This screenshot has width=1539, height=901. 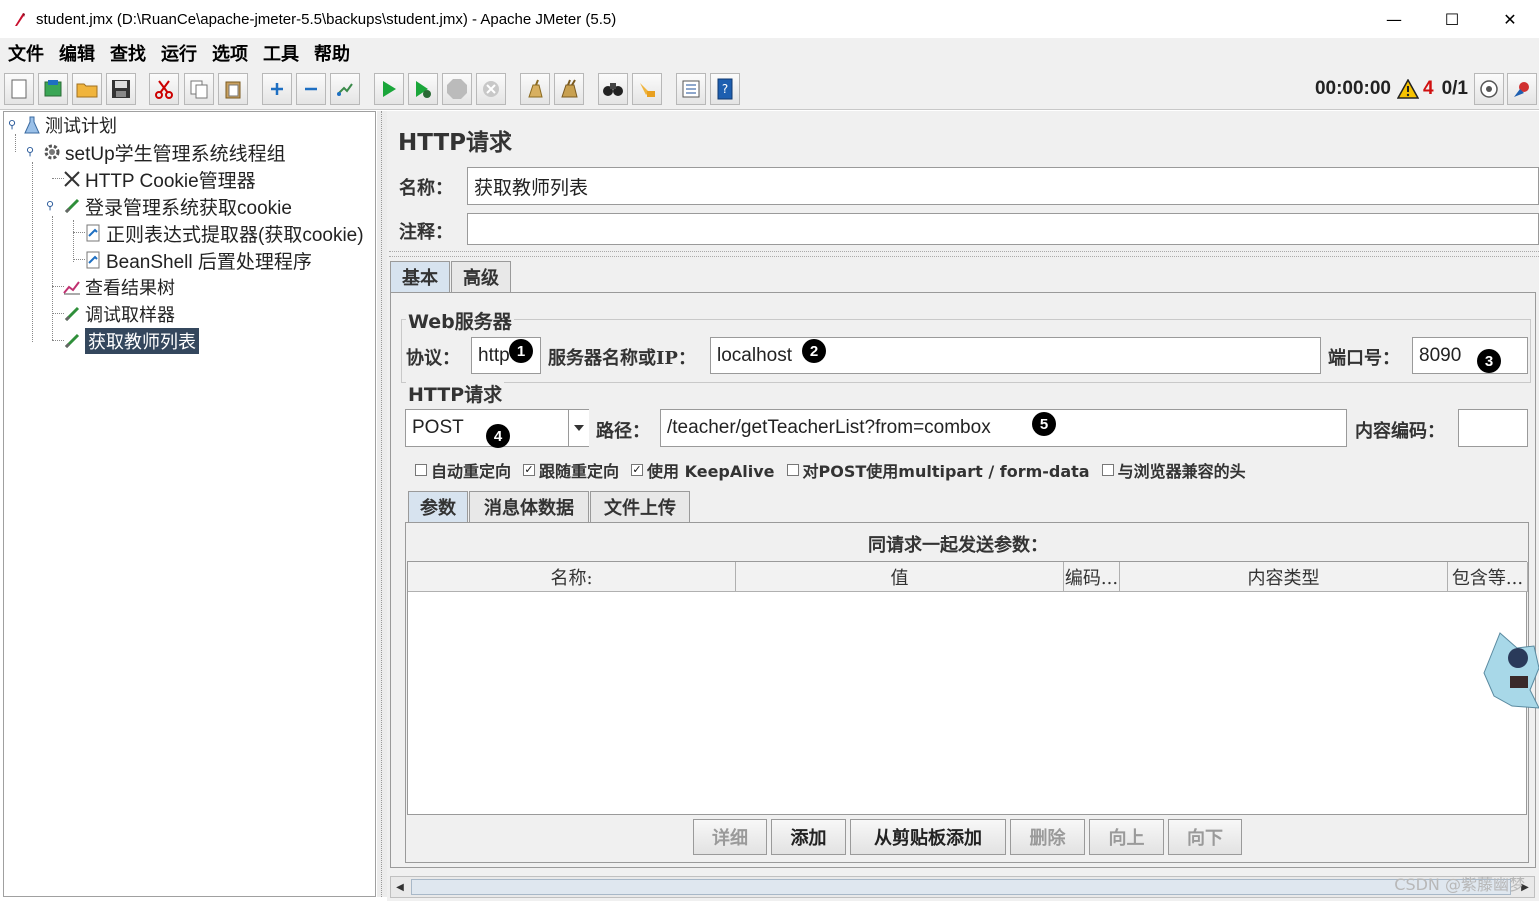 I want to click on divider, so click(x=964, y=254).